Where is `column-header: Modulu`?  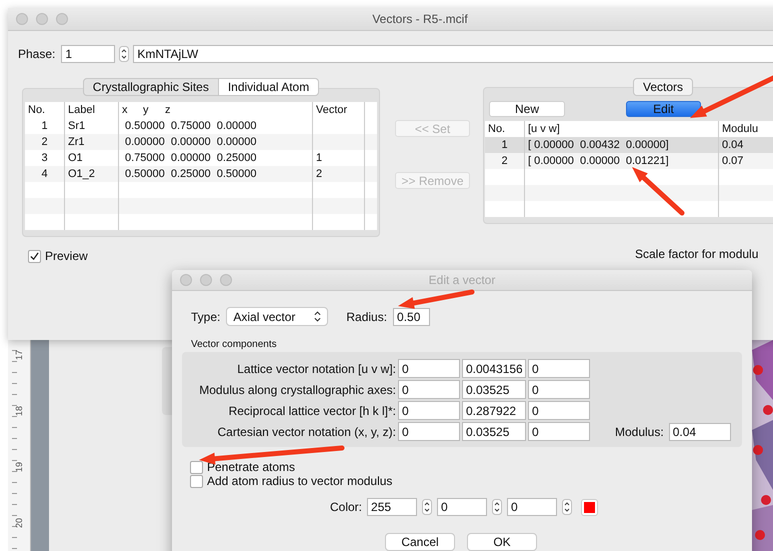
column-header: Modulu is located at coordinates (740, 129).